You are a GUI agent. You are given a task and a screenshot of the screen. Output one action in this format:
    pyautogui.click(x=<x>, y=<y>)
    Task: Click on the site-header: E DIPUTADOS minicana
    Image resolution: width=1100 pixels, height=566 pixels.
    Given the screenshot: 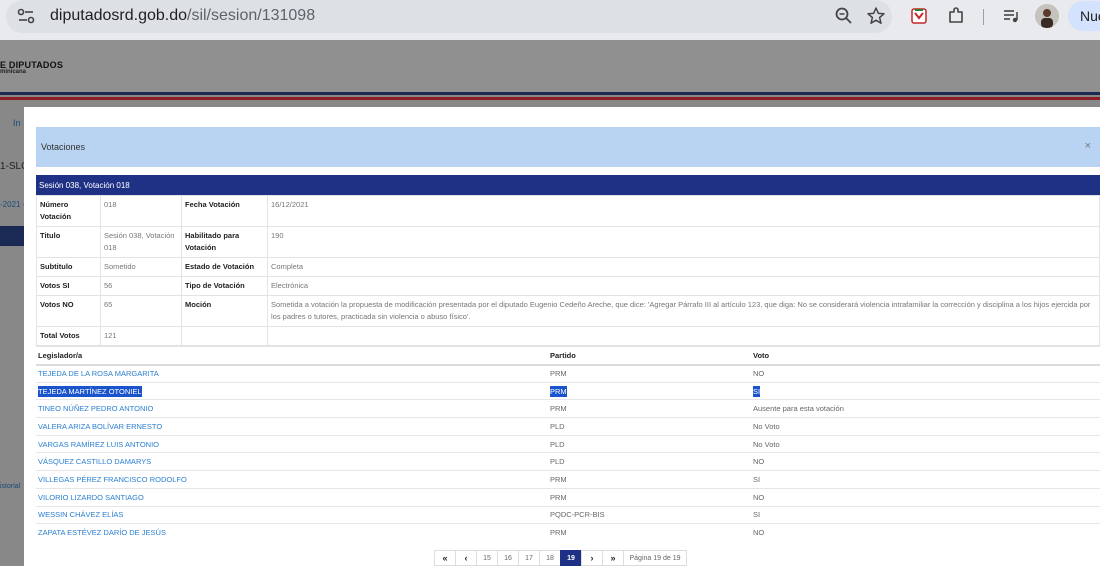 What is the action you would take?
    pyautogui.click(x=550, y=66)
    